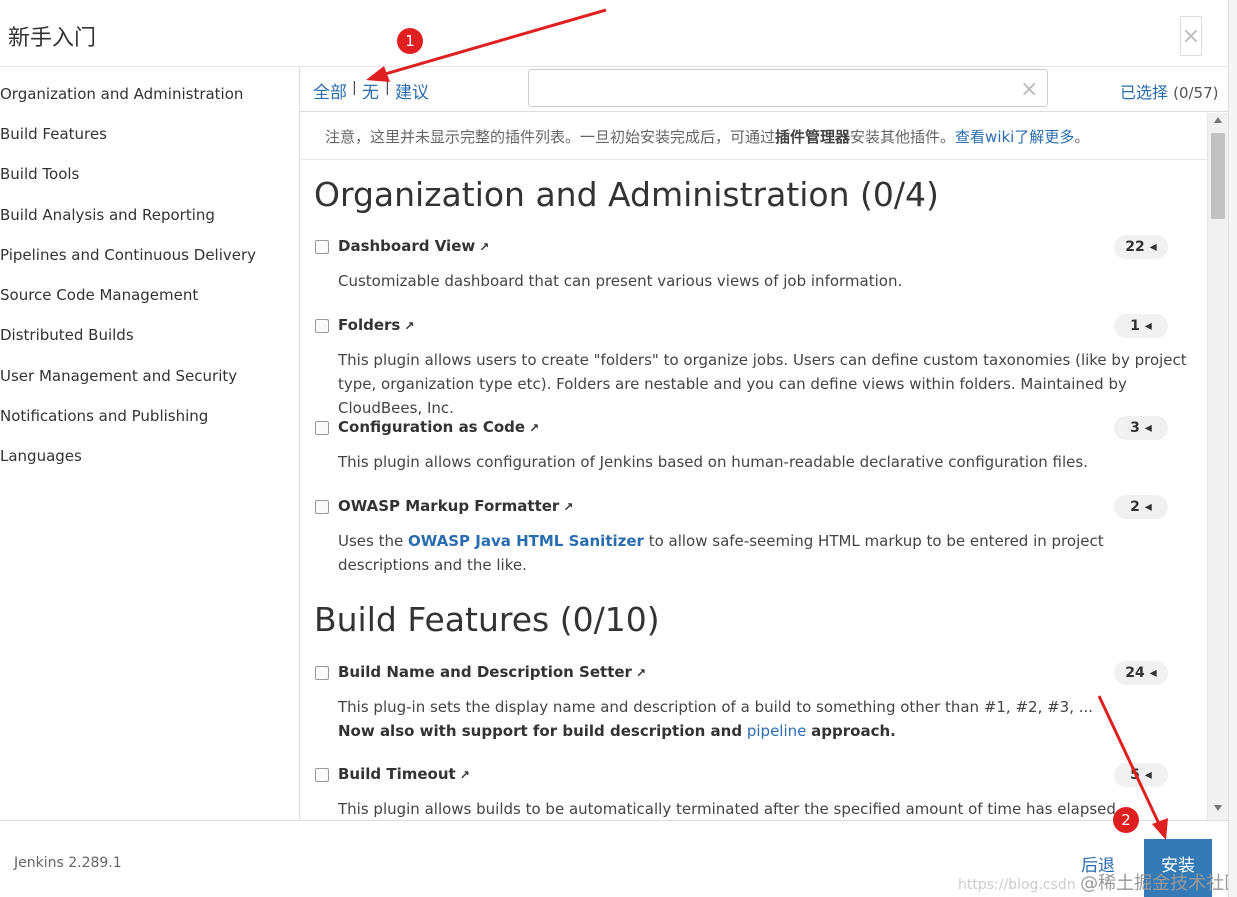 This screenshot has width=1237, height=897. I want to click on watermark: https://blog.csdn @稀土掘金技术社区, so click(1097, 882).